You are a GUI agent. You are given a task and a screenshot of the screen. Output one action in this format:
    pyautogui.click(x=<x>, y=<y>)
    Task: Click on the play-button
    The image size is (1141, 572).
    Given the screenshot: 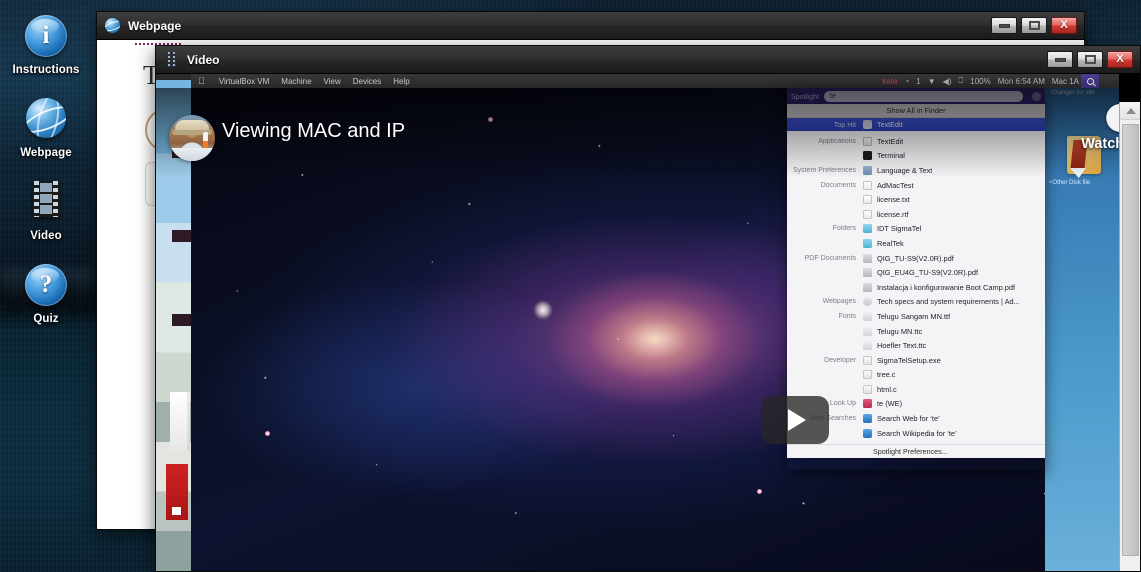 What is the action you would take?
    pyautogui.click(x=795, y=420)
    